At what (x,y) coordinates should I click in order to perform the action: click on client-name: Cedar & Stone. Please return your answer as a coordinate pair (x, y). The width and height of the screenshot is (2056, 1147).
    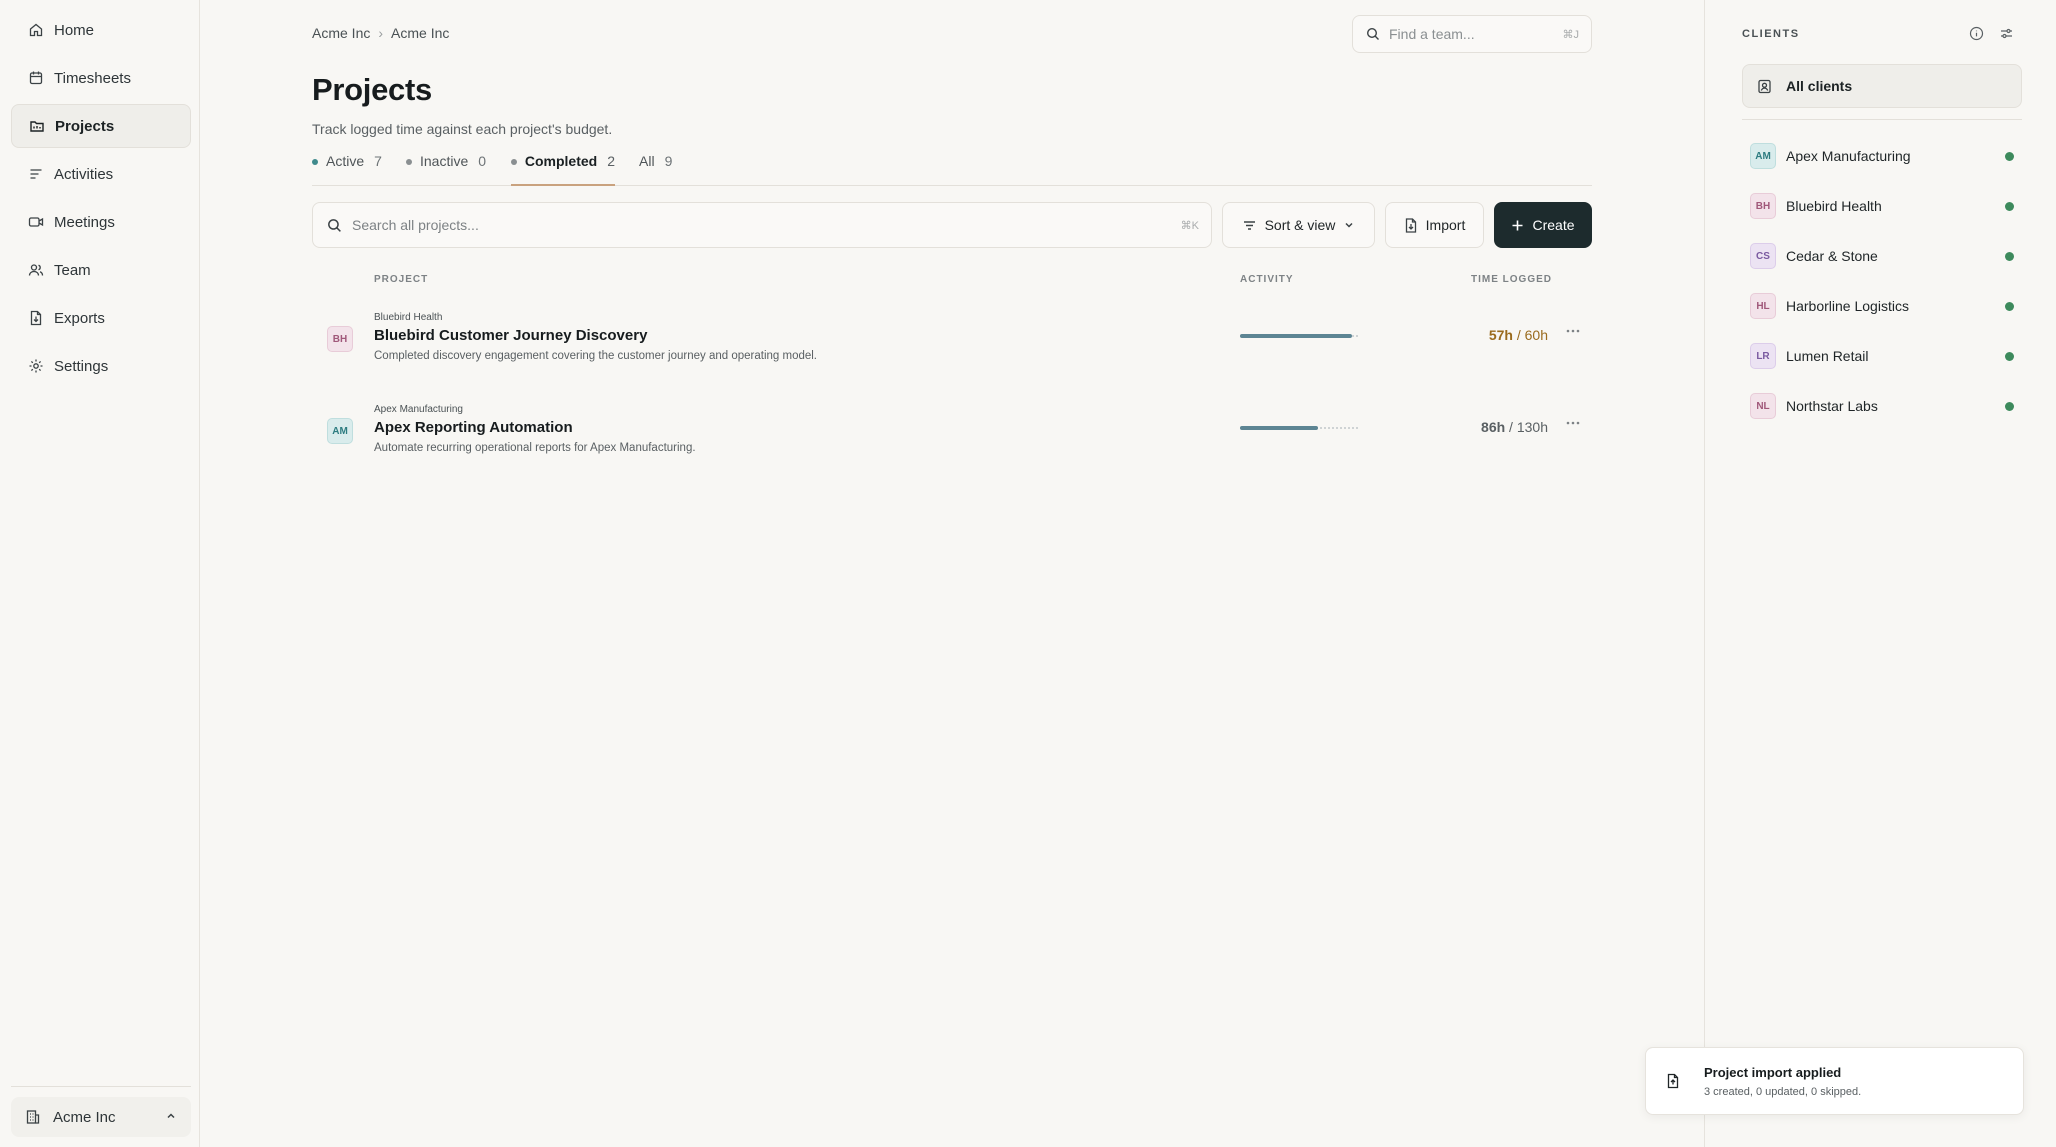
    Looking at the image, I should click on (1832, 256).